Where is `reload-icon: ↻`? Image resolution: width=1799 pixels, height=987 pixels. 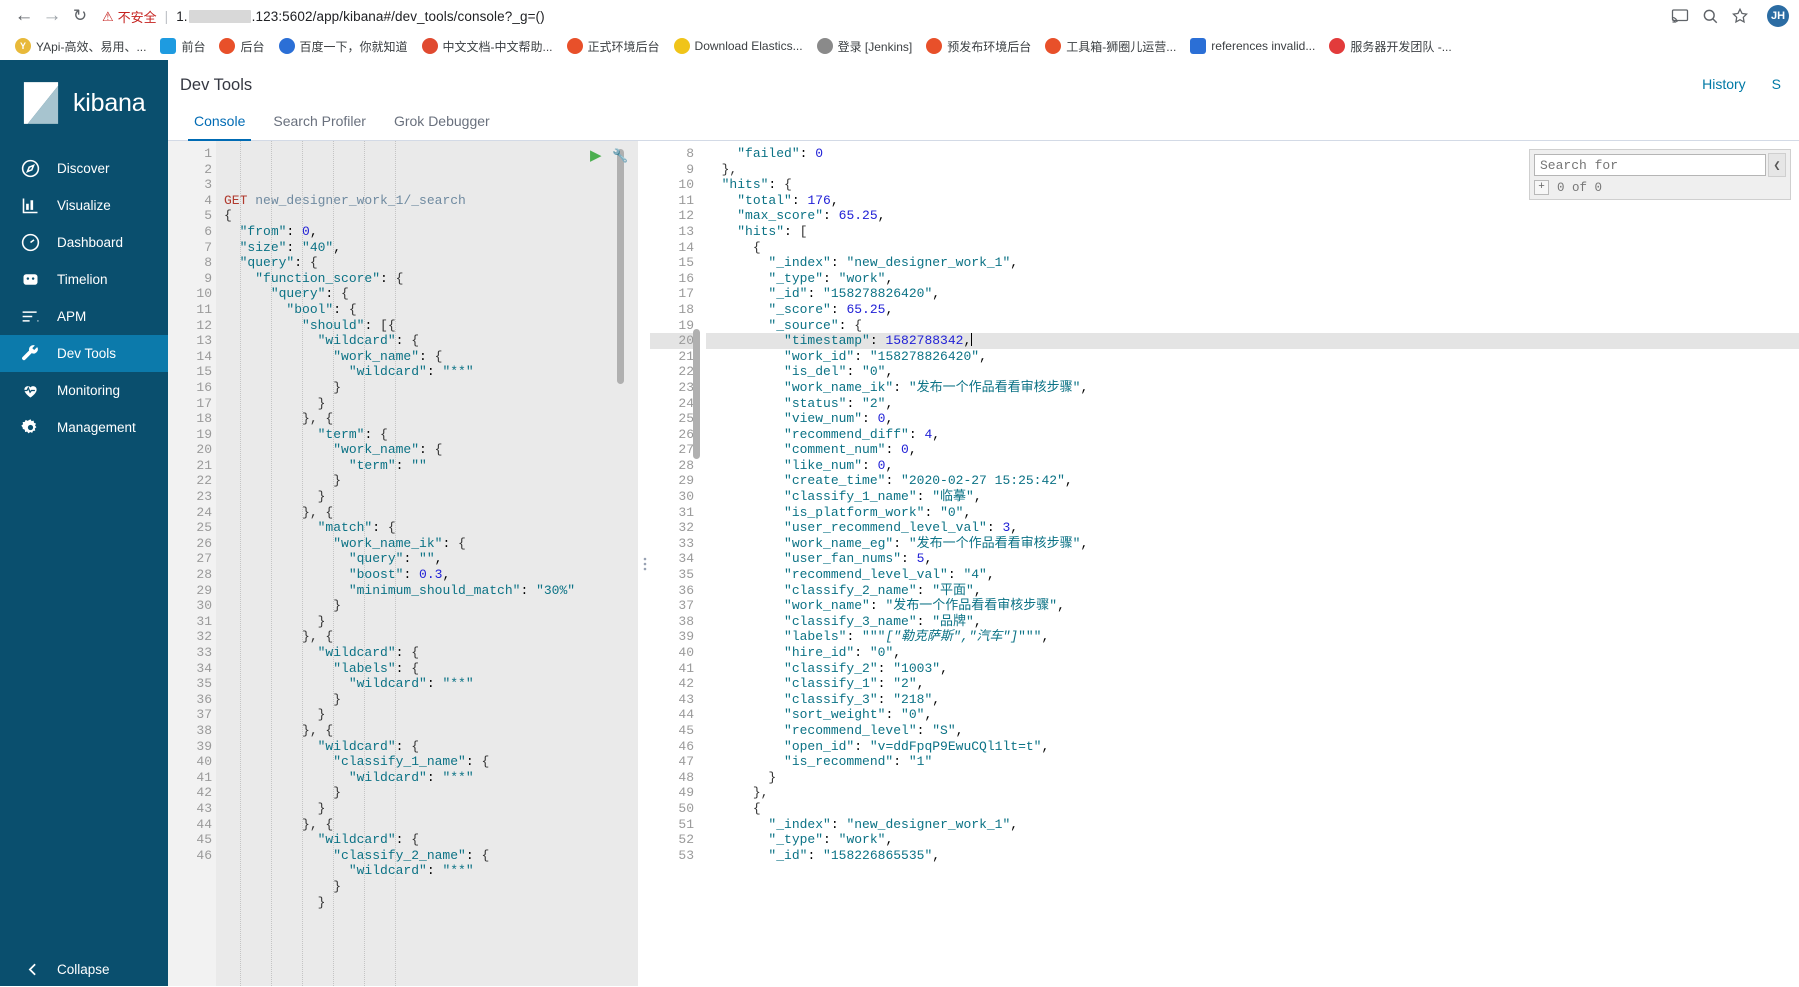
reload-icon: ↻ is located at coordinates (80, 16).